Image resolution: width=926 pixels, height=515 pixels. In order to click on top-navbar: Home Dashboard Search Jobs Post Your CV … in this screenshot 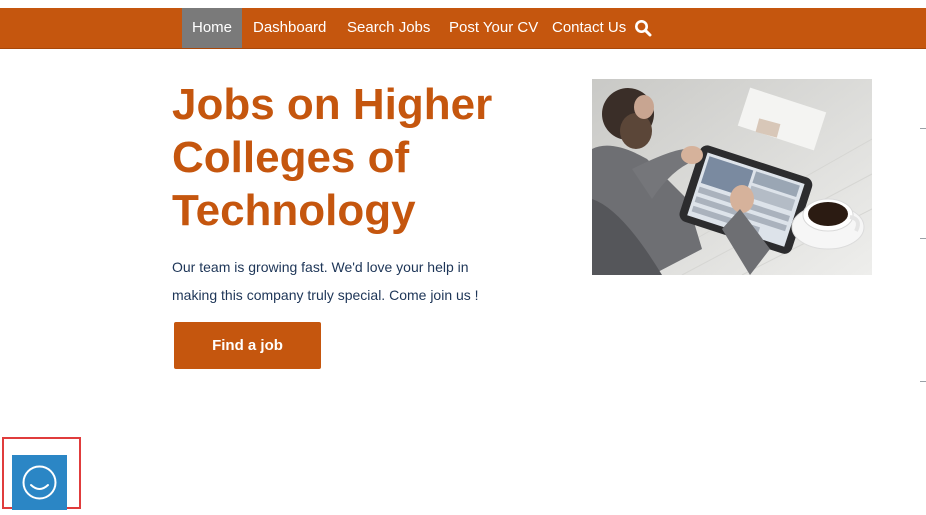, I will do `click(463, 28)`.